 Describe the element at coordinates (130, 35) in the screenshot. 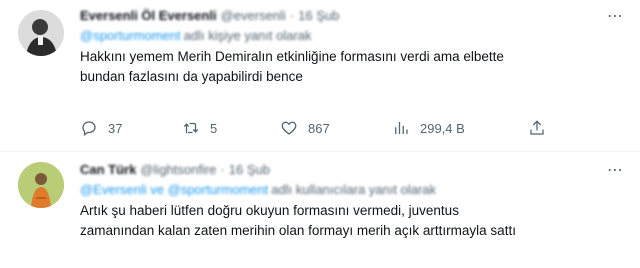

I see `reply-mention: @sporturmoment` at that location.